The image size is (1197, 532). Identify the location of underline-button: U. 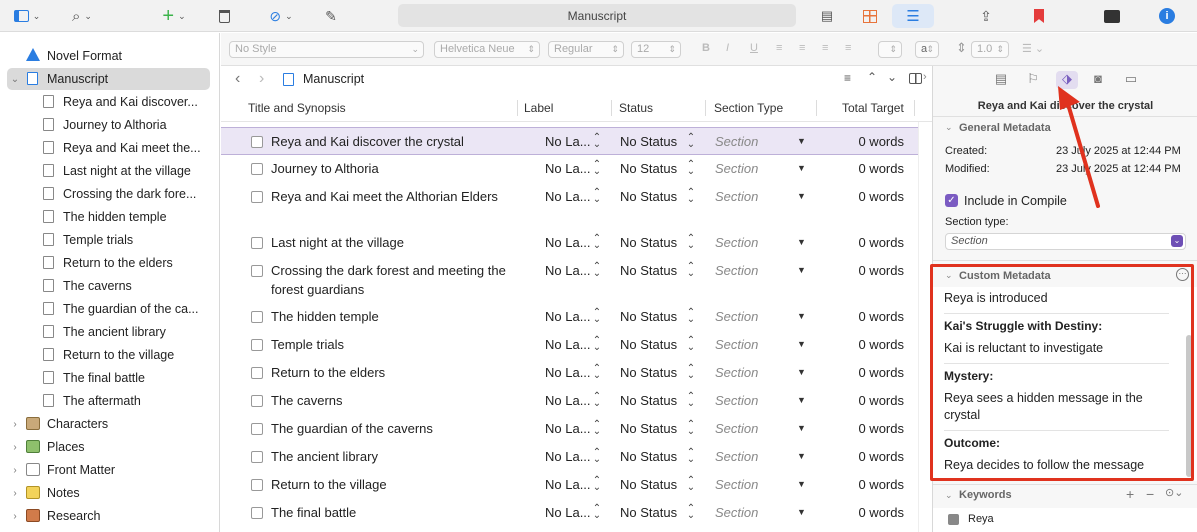
(754, 48).